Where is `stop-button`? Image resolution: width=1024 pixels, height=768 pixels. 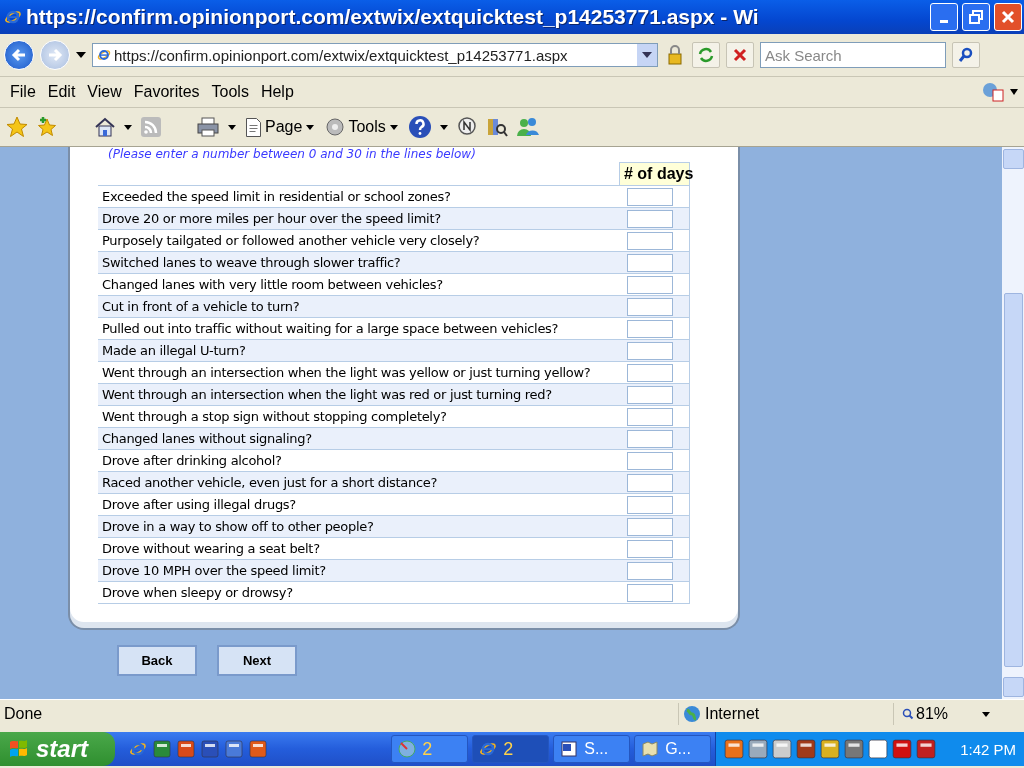 stop-button is located at coordinates (740, 55).